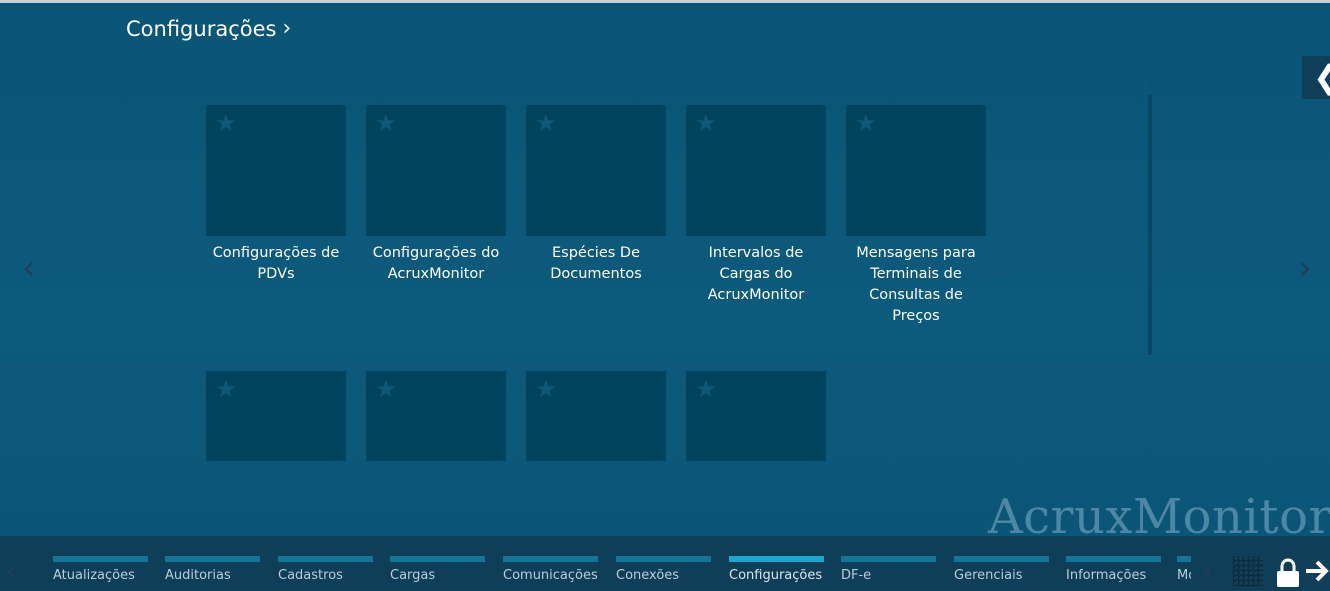 This screenshot has width=1330, height=591. What do you see at coordinates (310, 575) in the screenshot?
I see `tab-label: Cadastros` at bounding box center [310, 575].